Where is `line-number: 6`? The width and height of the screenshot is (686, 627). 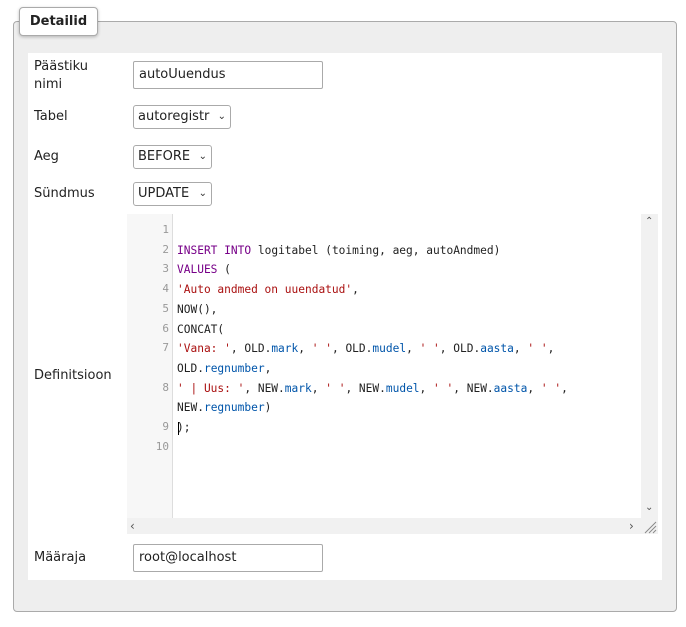 line-number: 6 is located at coordinates (165, 328).